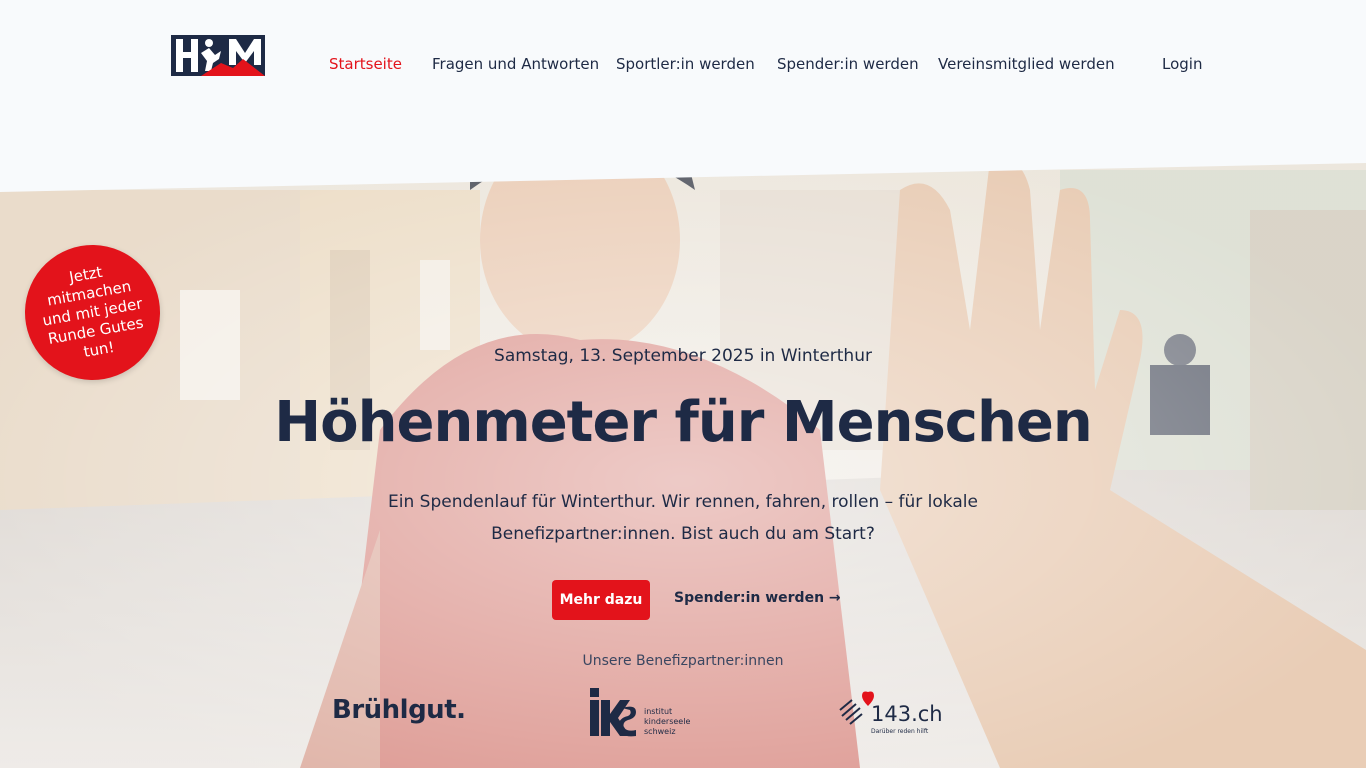  I want to click on partners-label: Unsere Benefizpartner:innen, so click(683, 661).